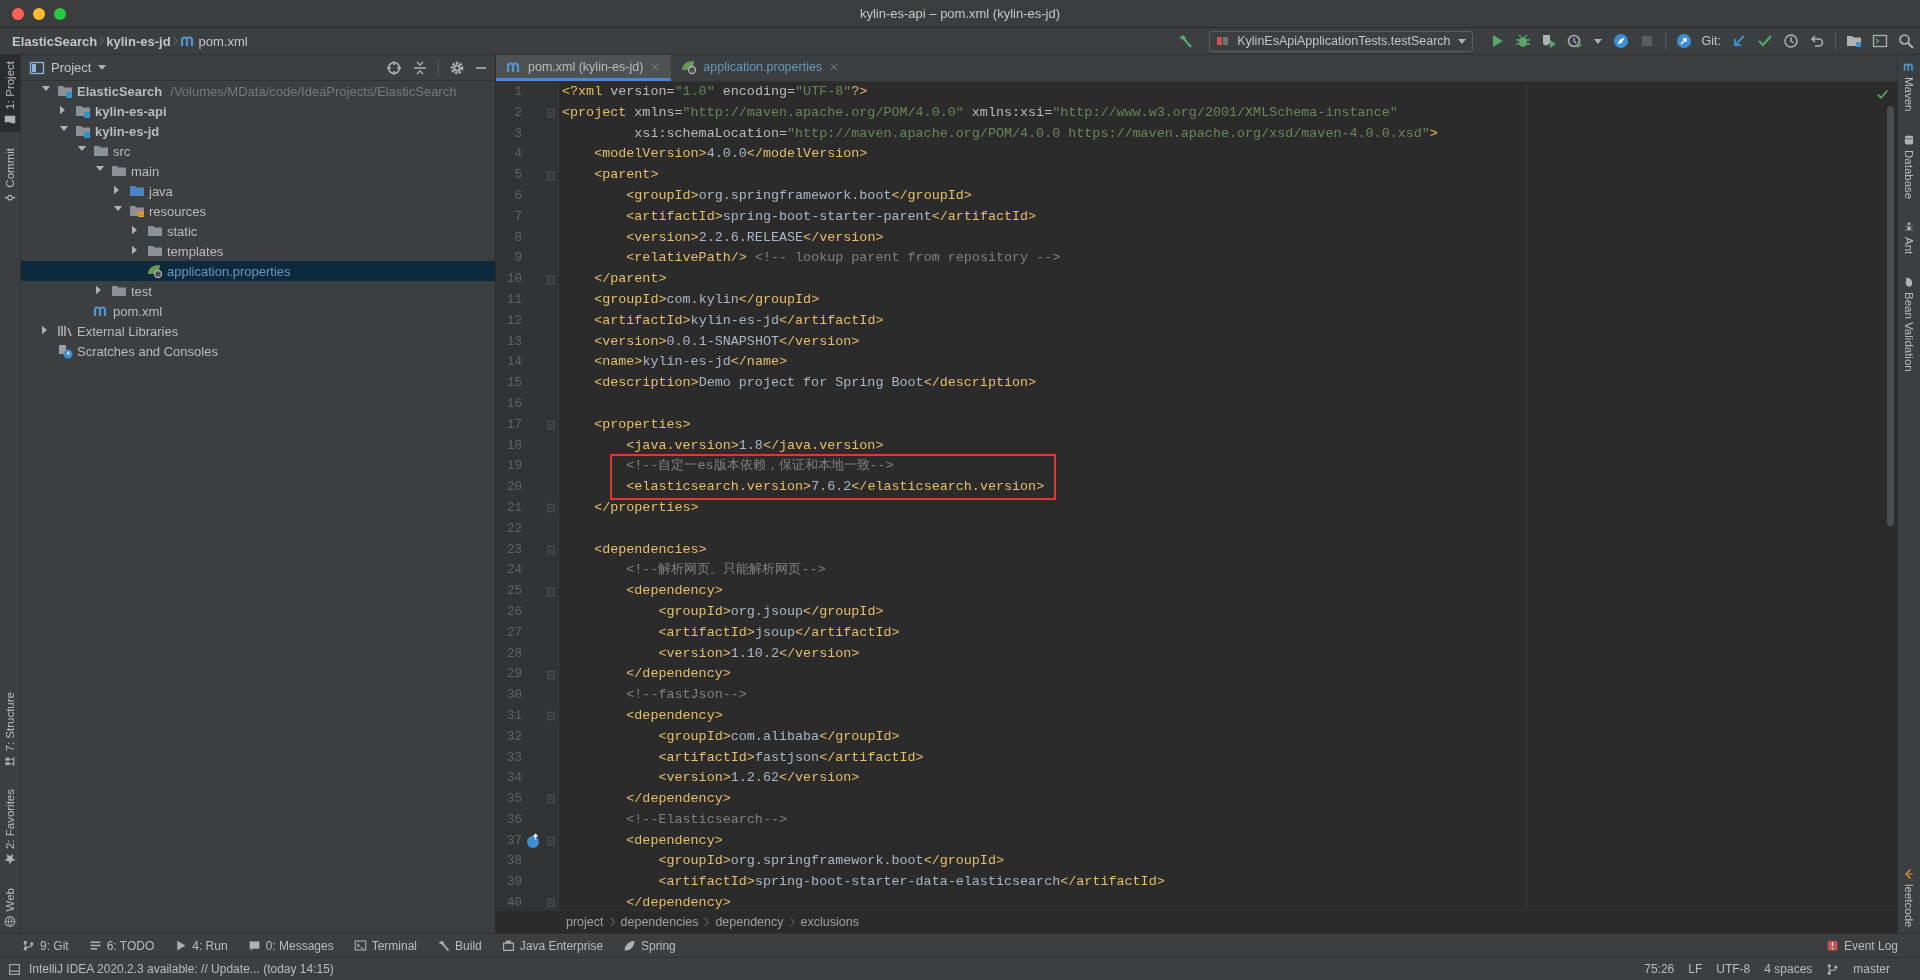 The width and height of the screenshot is (1920, 980). I want to click on coverage-icon, so click(1548, 41).